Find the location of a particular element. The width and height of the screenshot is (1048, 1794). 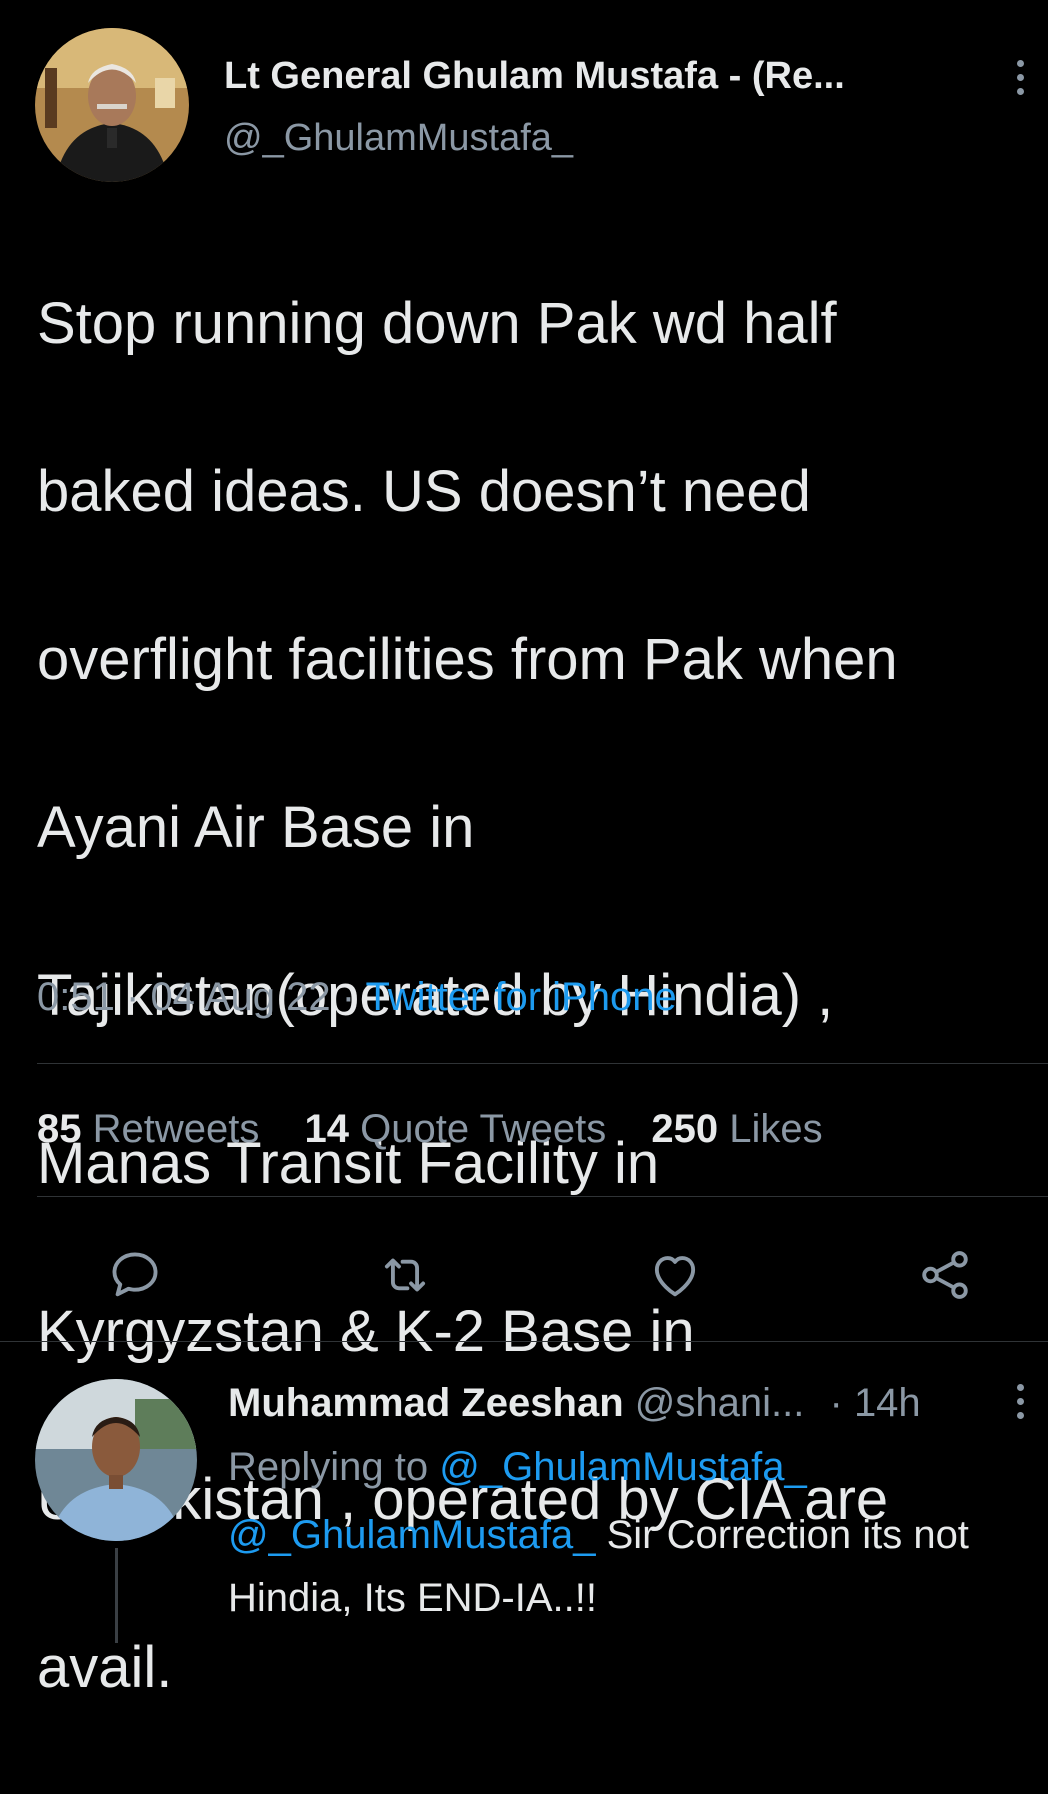

reply-mention-link: @_GhulamMustafa_ is located at coordinates (411, 1535).